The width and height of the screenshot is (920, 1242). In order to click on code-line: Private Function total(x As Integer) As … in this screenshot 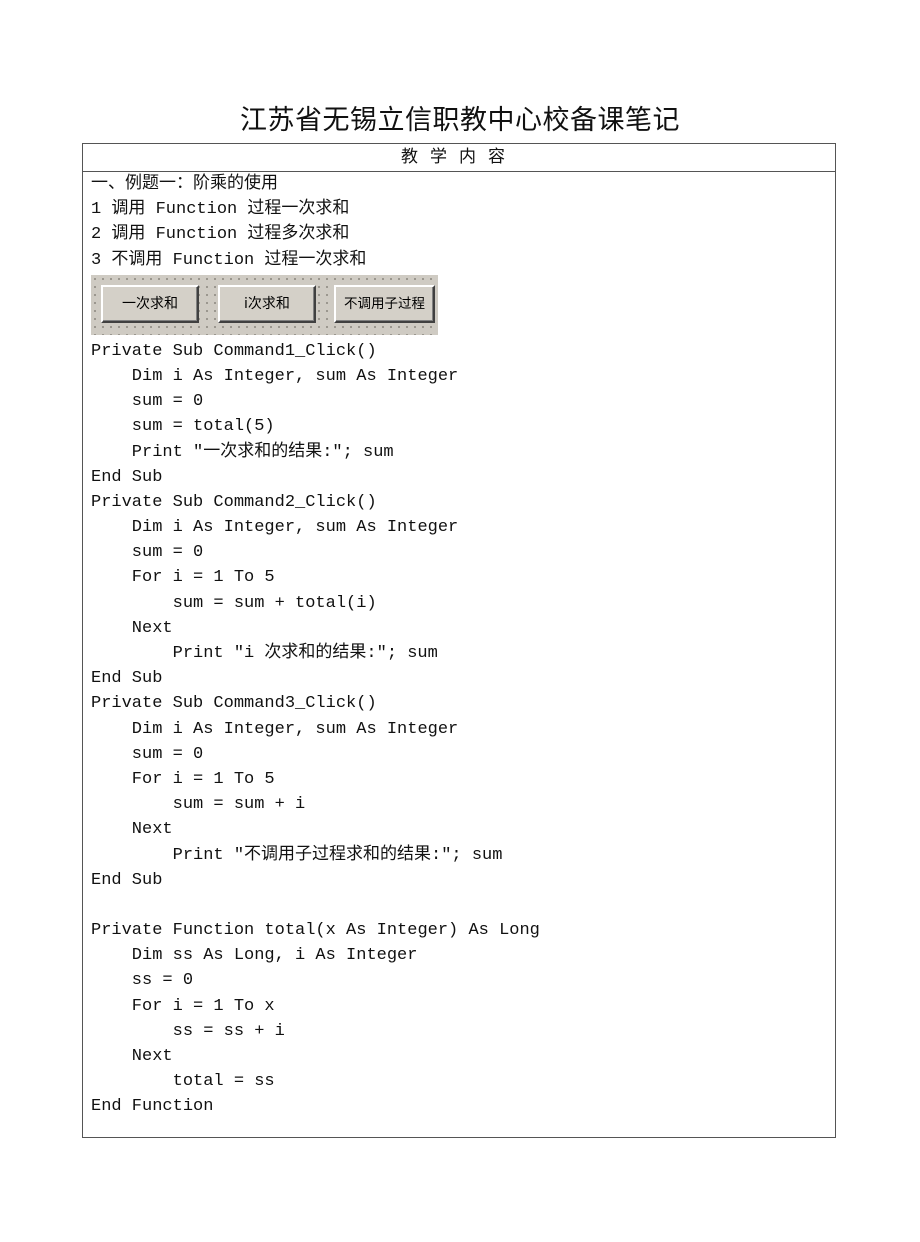, I will do `click(315, 931)`.